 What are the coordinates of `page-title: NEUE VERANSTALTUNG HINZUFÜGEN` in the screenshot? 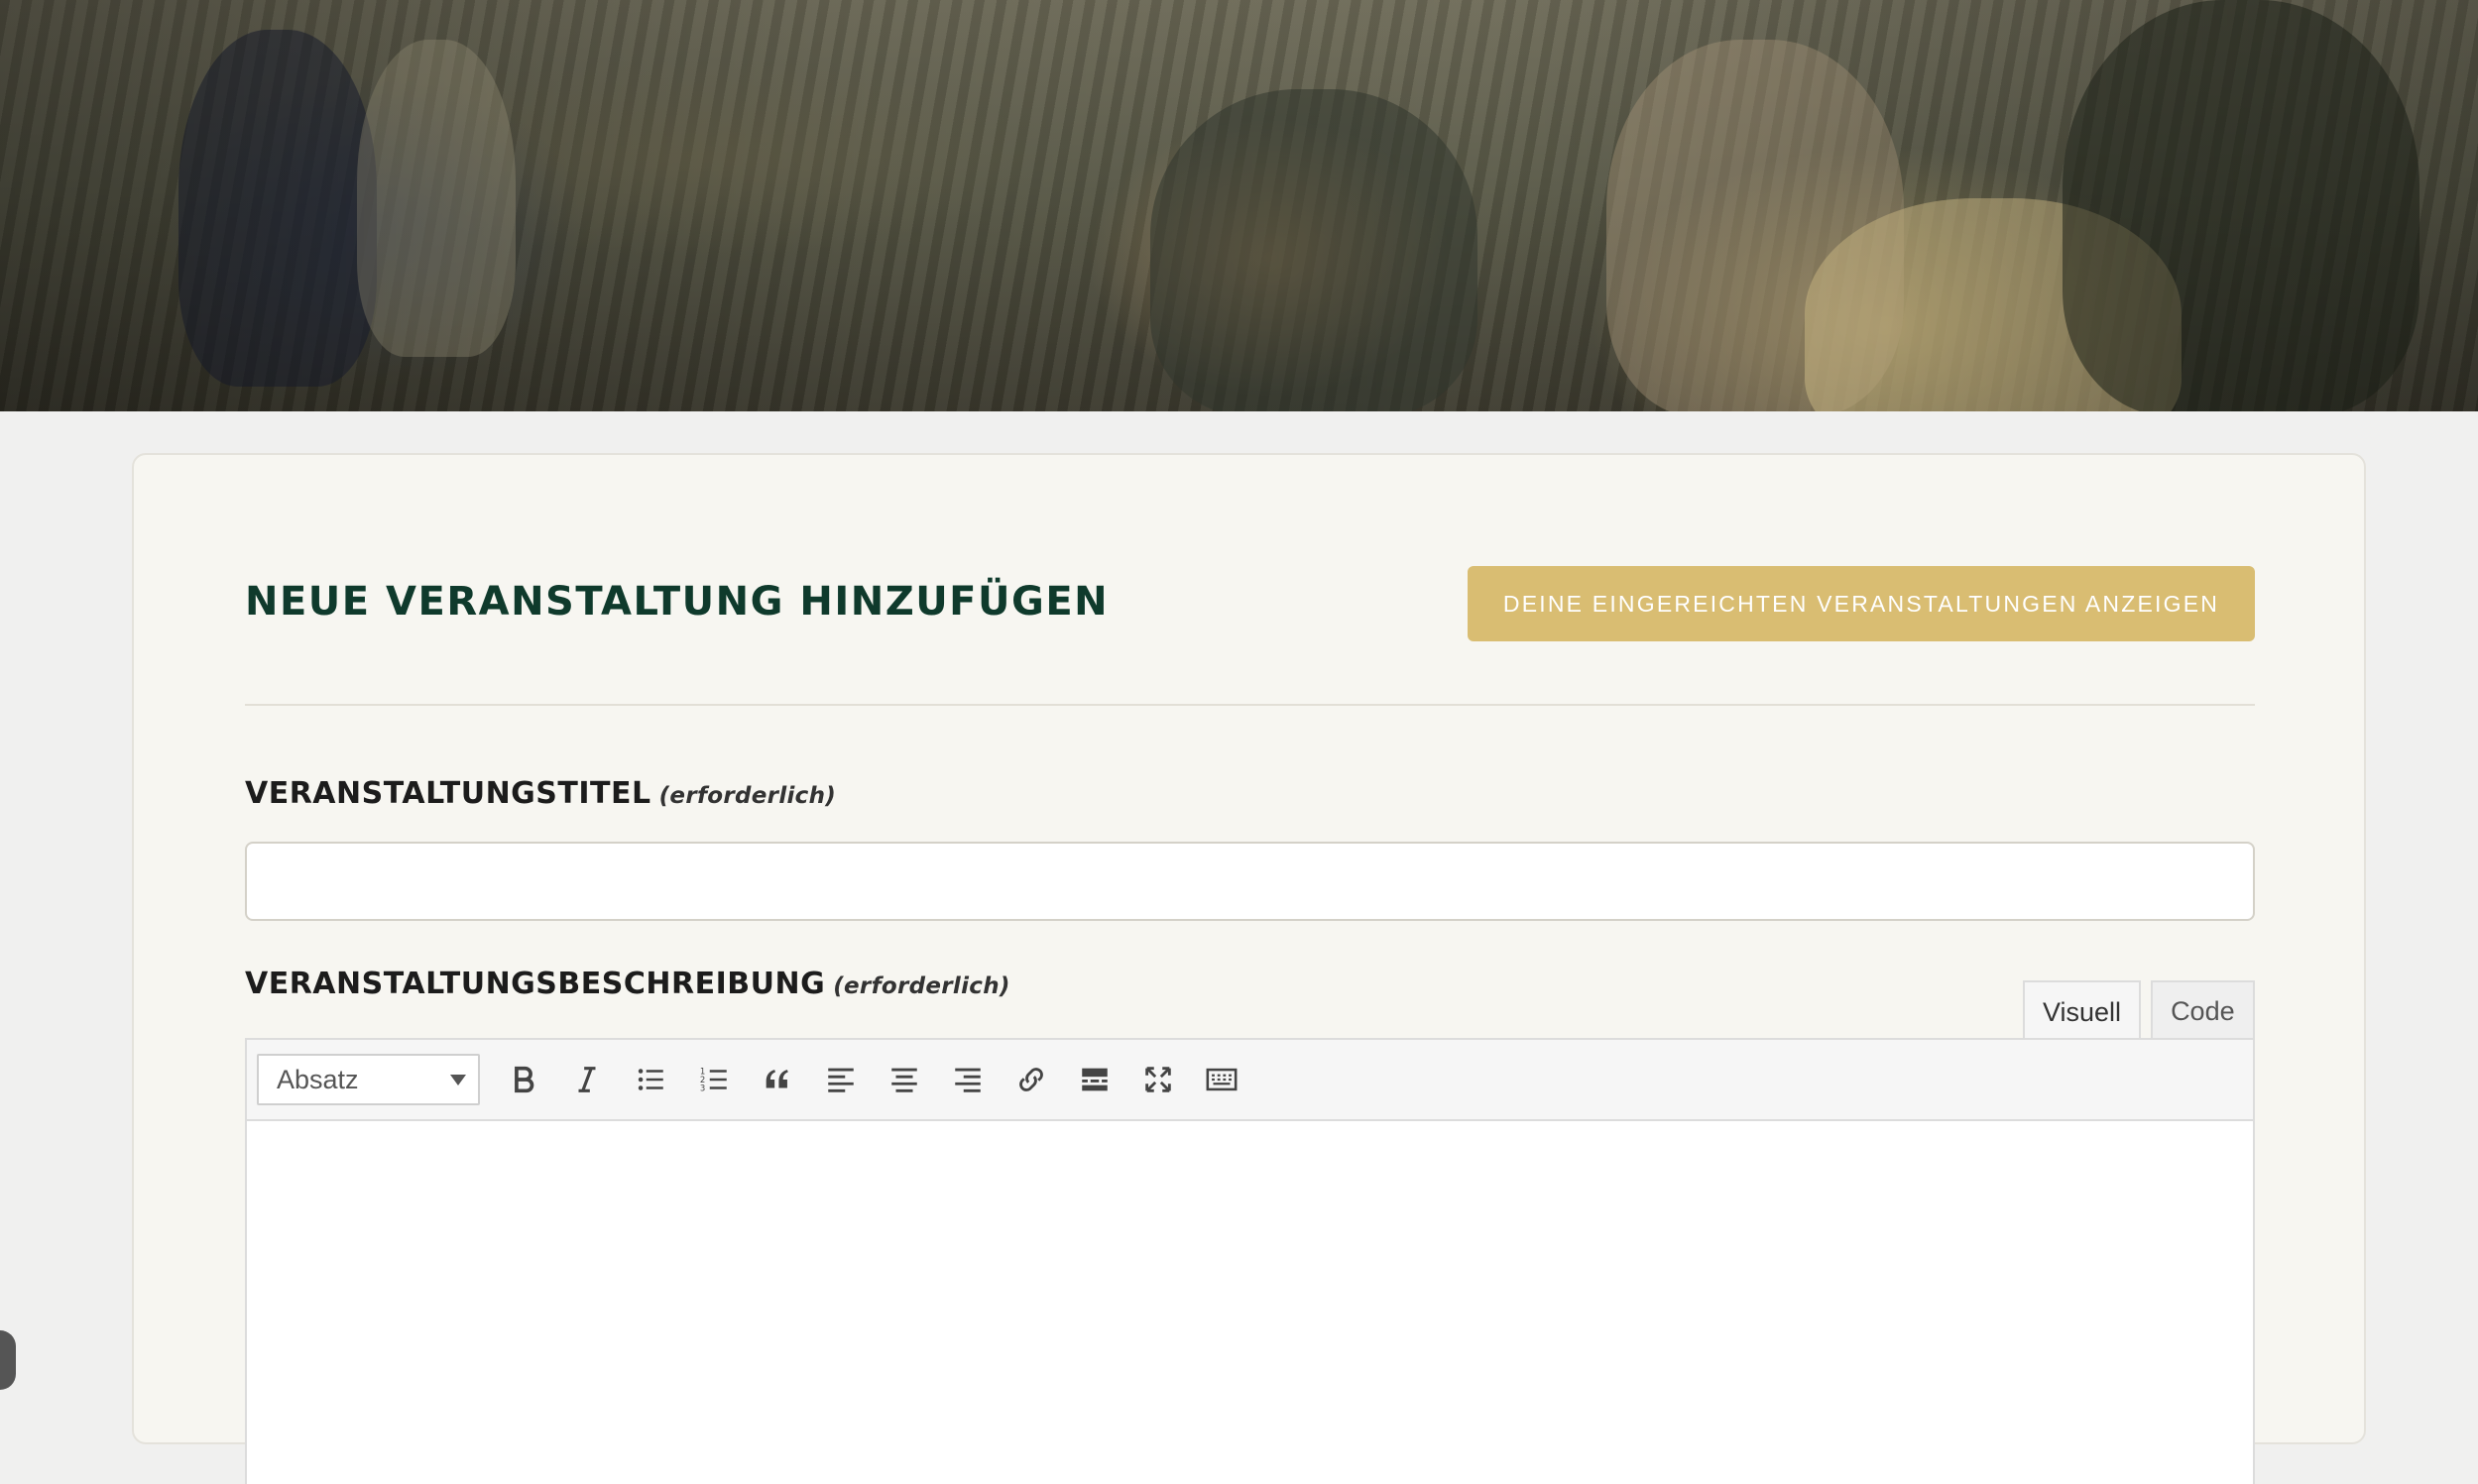 It's located at (677, 602).